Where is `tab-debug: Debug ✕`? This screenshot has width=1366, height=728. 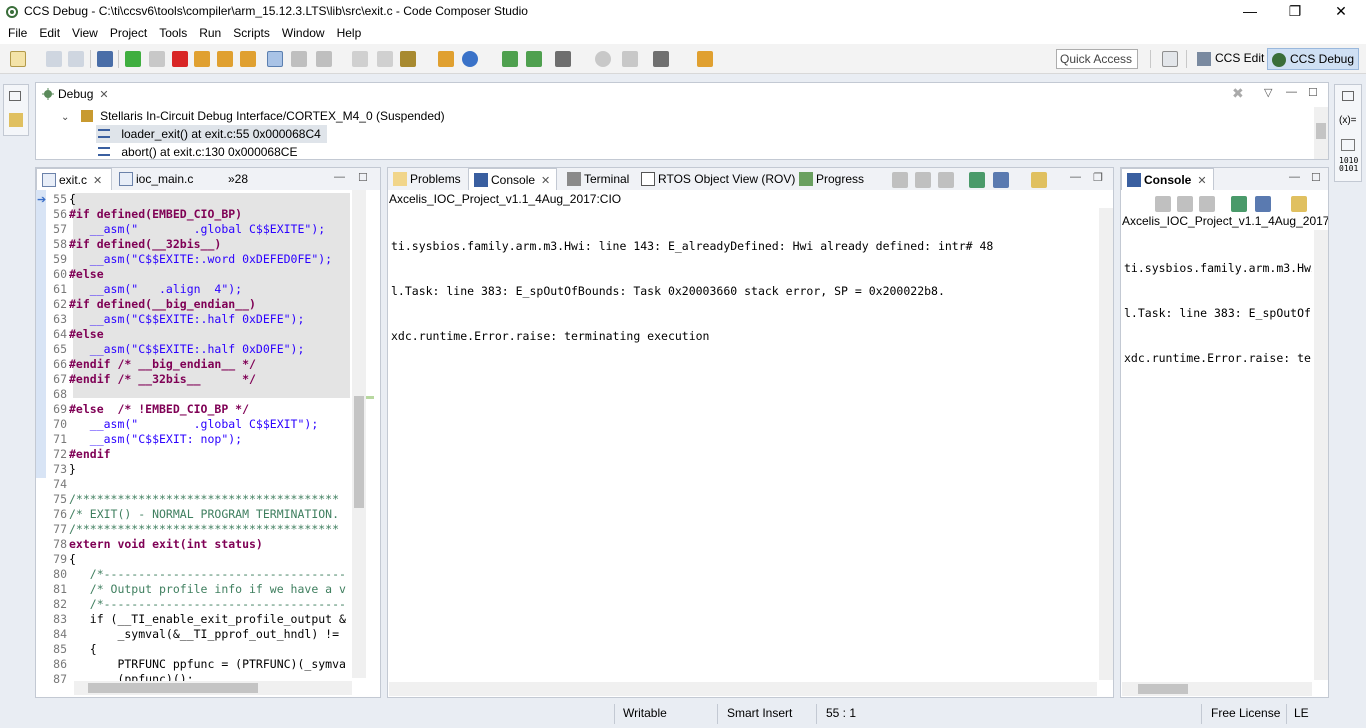
tab-debug: Debug ✕ is located at coordinates (75, 94).